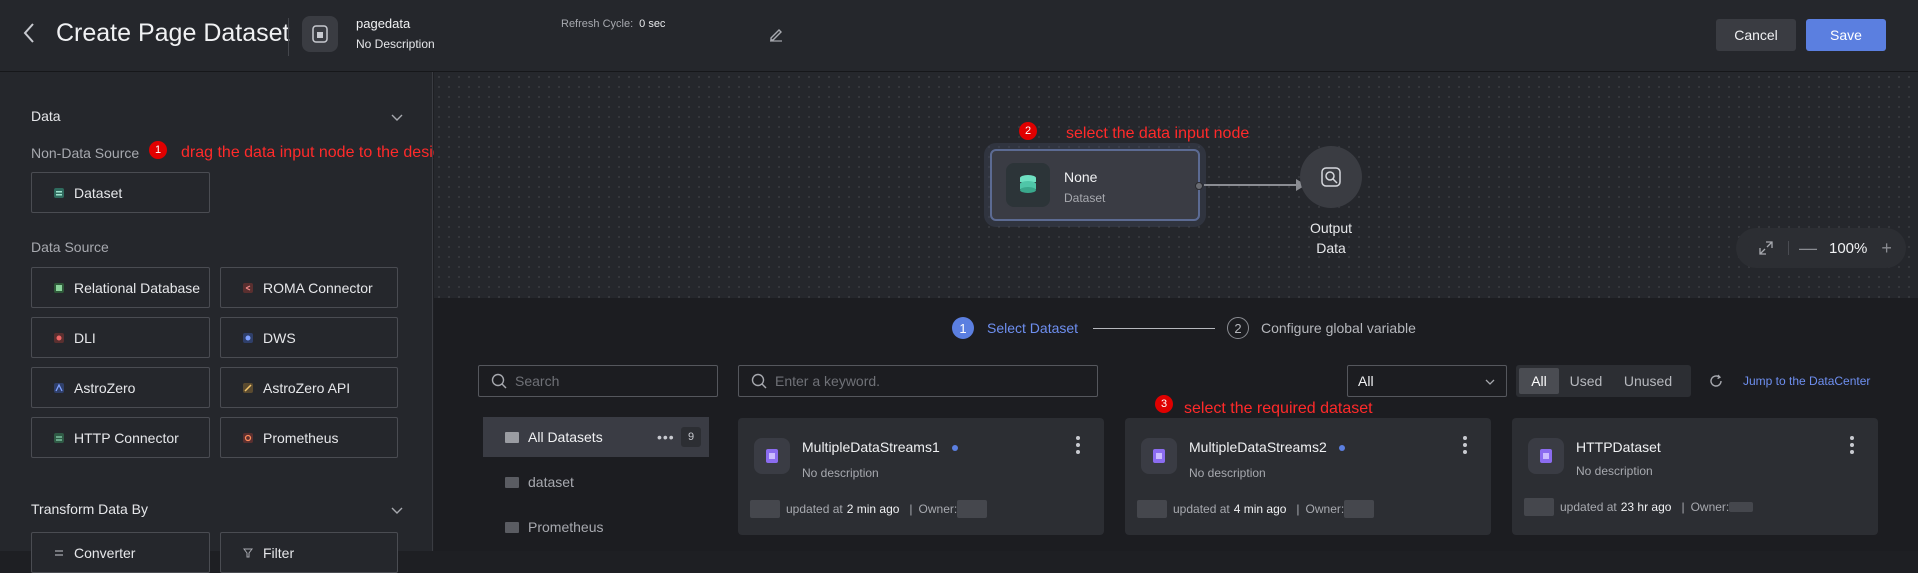 The image size is (1918, 573). Describe the element at coordinates (1808, 248) in the screenshot. I see `zoom-out-button: —` at that location.